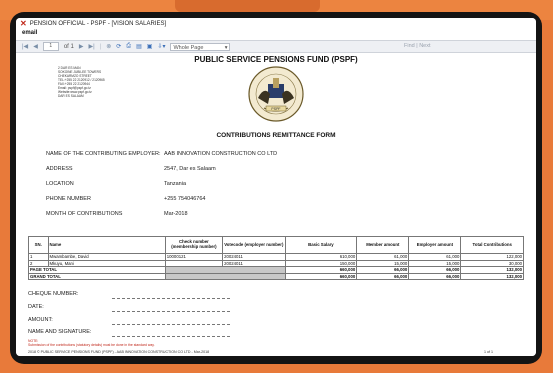 This screenshot has width=553, height=373. I want to click on cheque-number-line, so click(171, 298).